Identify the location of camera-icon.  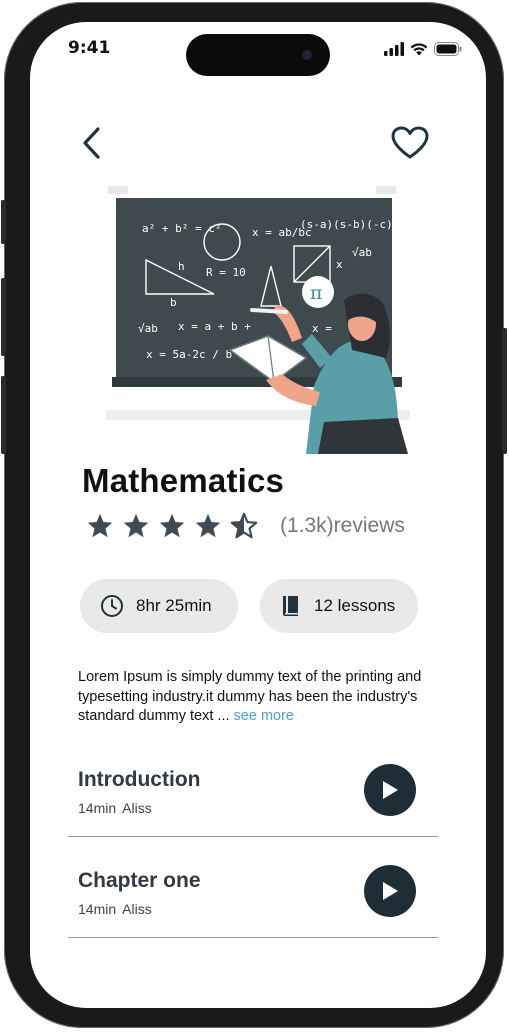
(307, 55).